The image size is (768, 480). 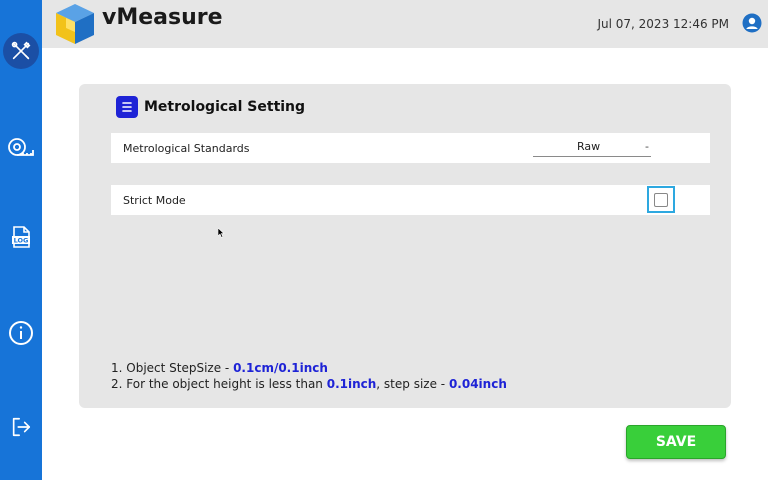 I want to click on note-1-text: 1. Object StepSize -, so click(x=172, y=368).